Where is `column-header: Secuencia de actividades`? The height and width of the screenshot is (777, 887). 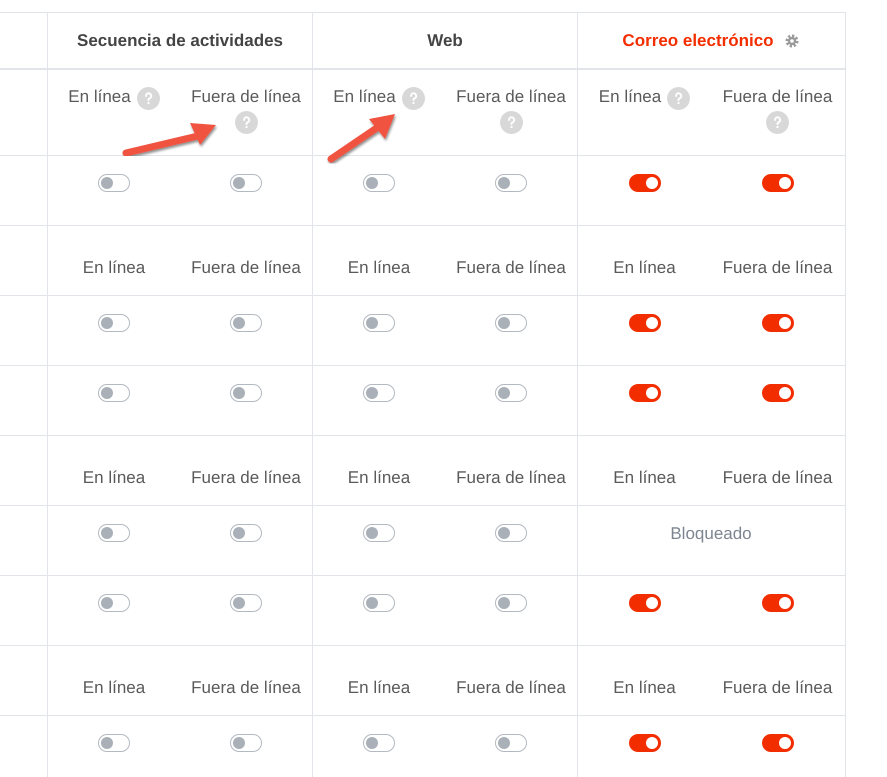 column-header: Secuencia de actividades is located at coordinates (180, 40).